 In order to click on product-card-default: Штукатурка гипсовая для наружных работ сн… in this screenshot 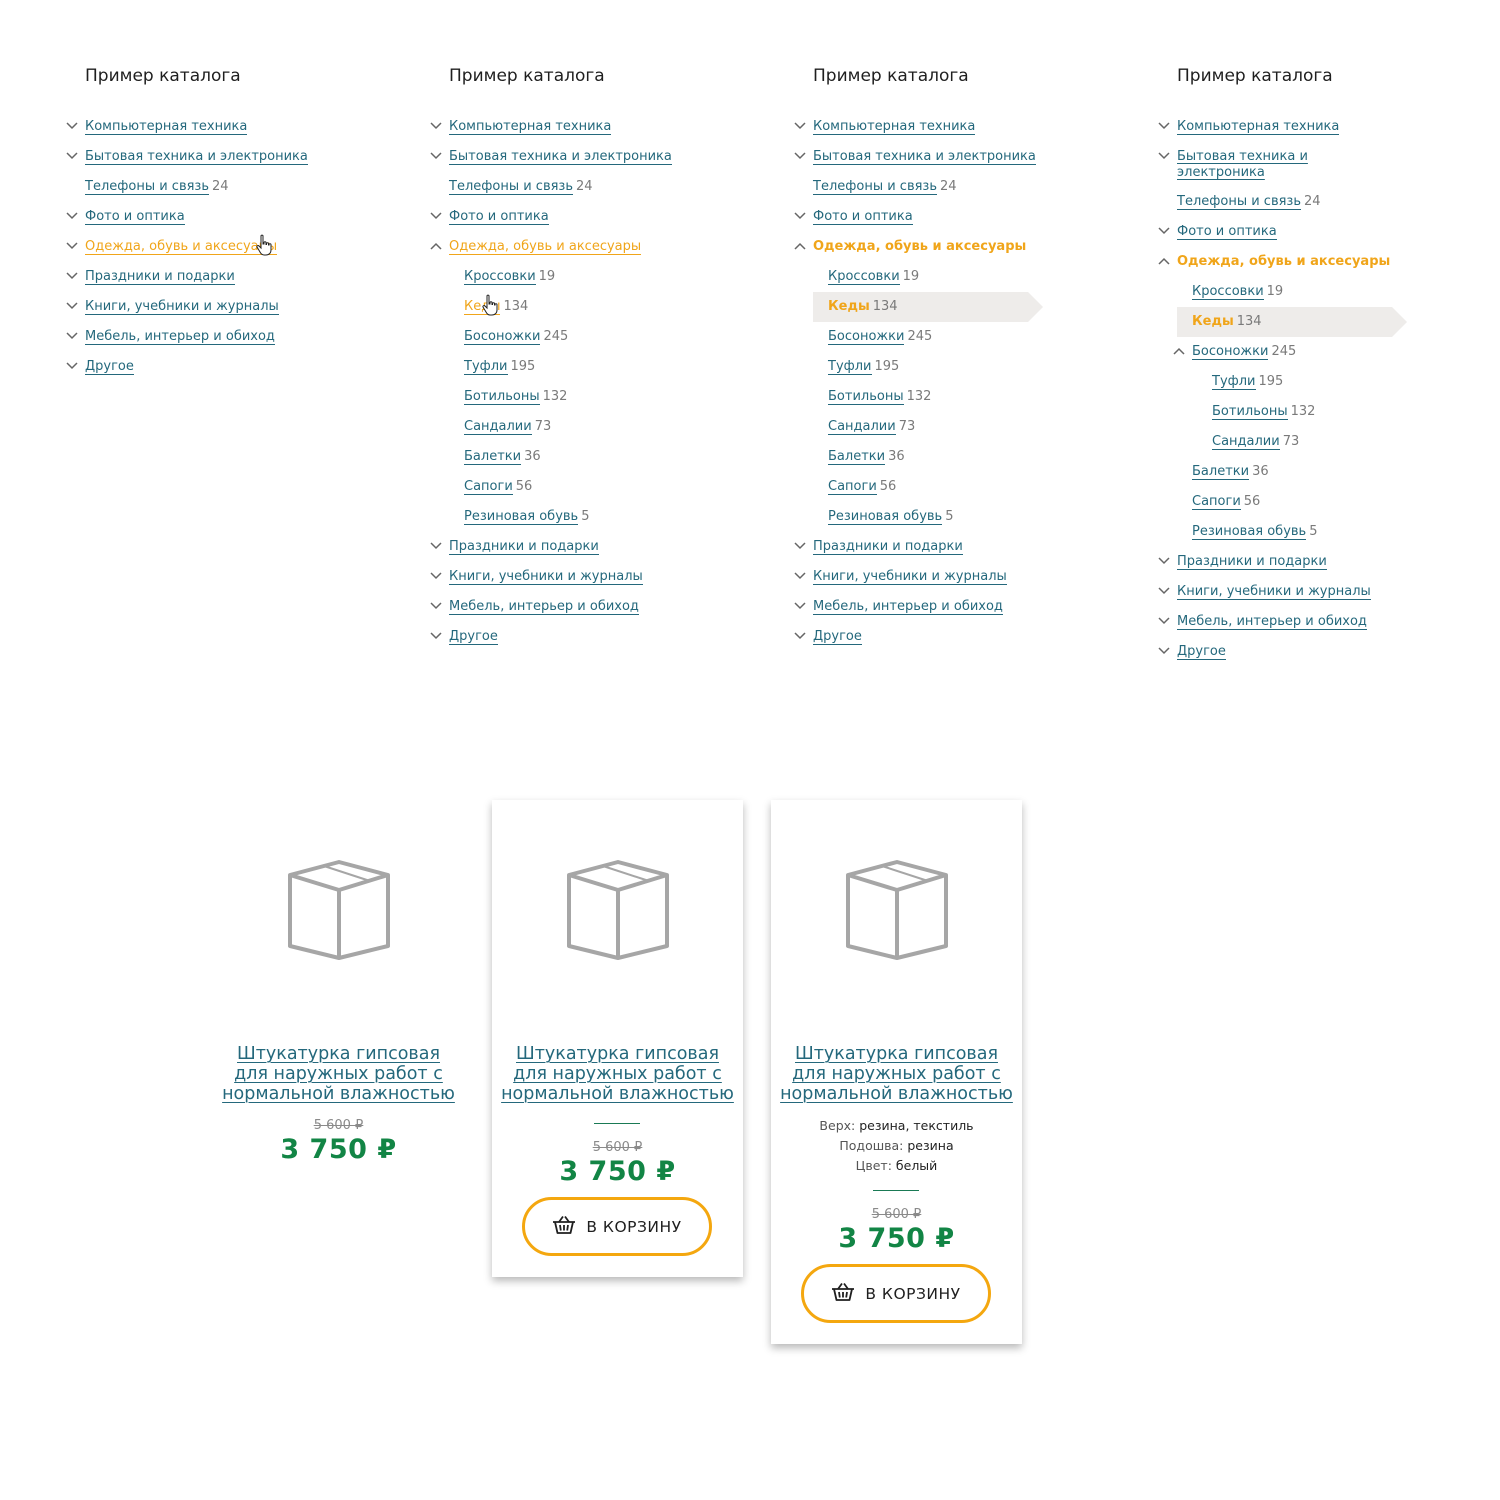, I will do `click(338, 990)`.